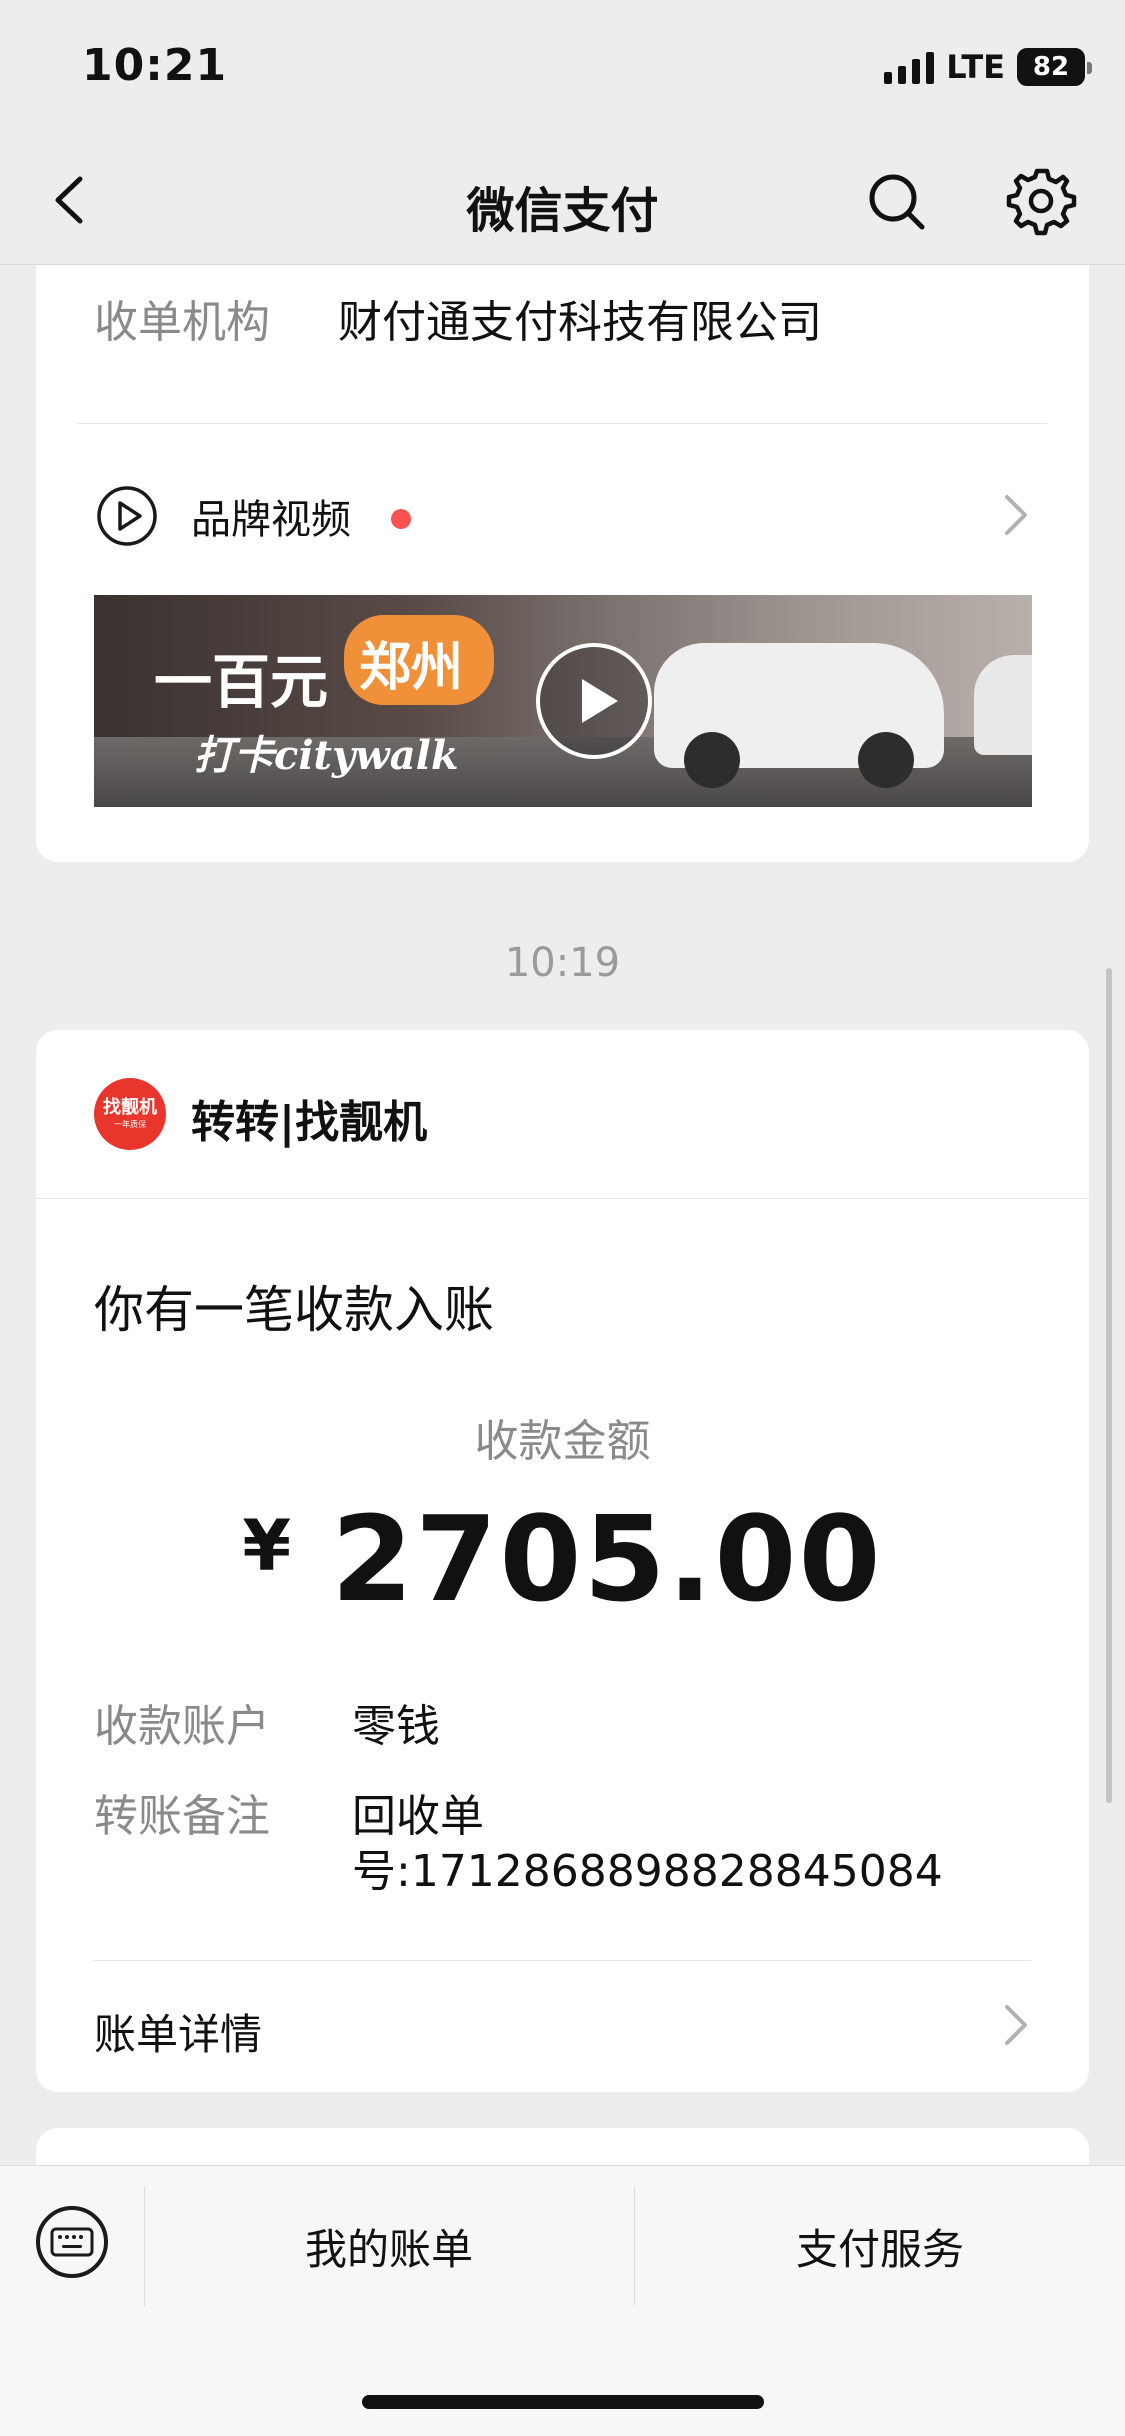 The height and width of the screenshot is (2436, 1125). Describe the element at coordinates (607, 1559) in the screenshot. I see `amount-value: 2705.00` at that location.